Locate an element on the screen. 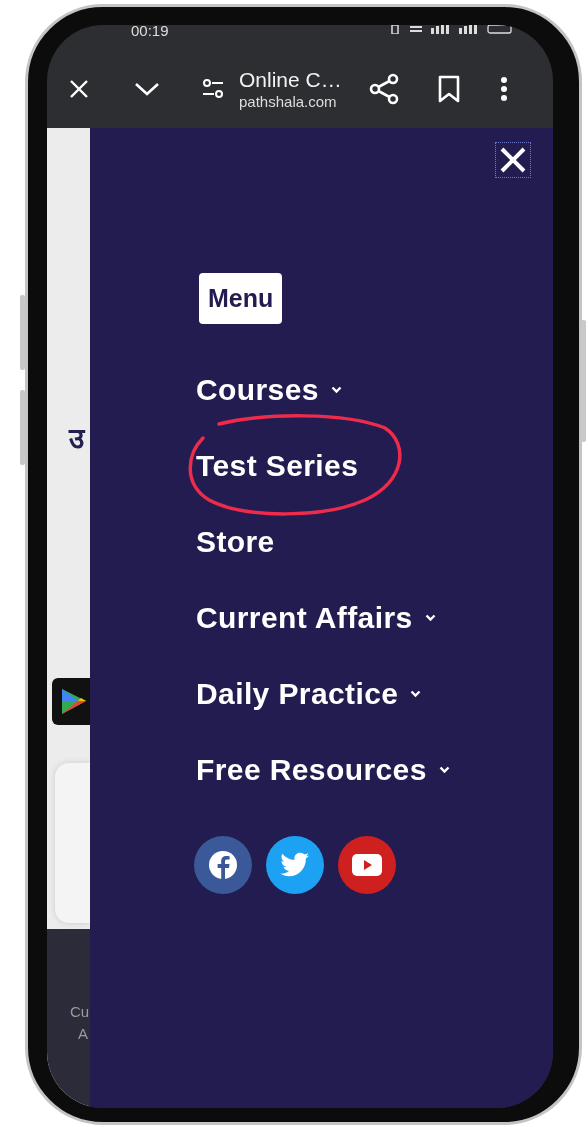 This screenshot has height=1127, width=588. bookmark-button is located at coordinates (449, 89).